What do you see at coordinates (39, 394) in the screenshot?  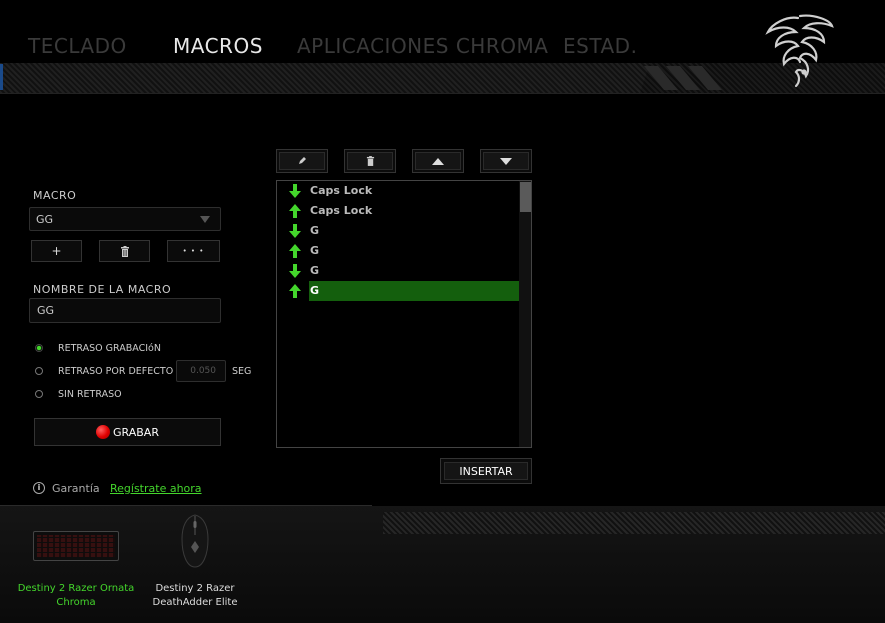 I see `radio-sin-retraso` at bounding box center [39, 394].